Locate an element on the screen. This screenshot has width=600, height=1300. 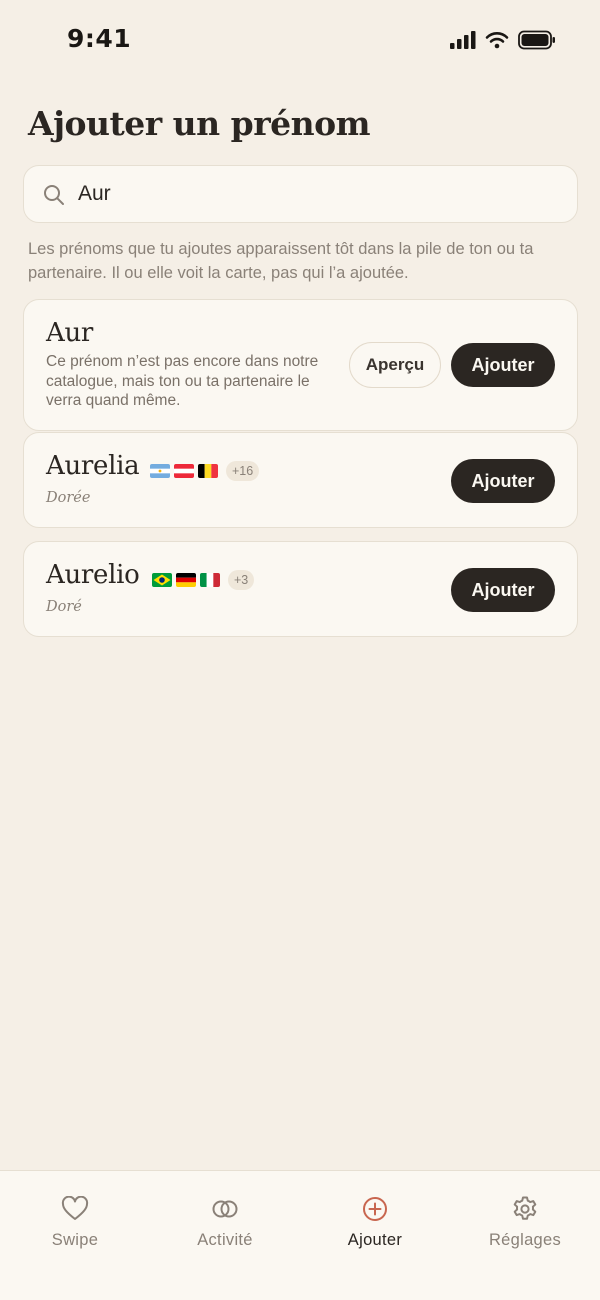
page-title: Ajouter un prénom is located at coordinates (199, 123).